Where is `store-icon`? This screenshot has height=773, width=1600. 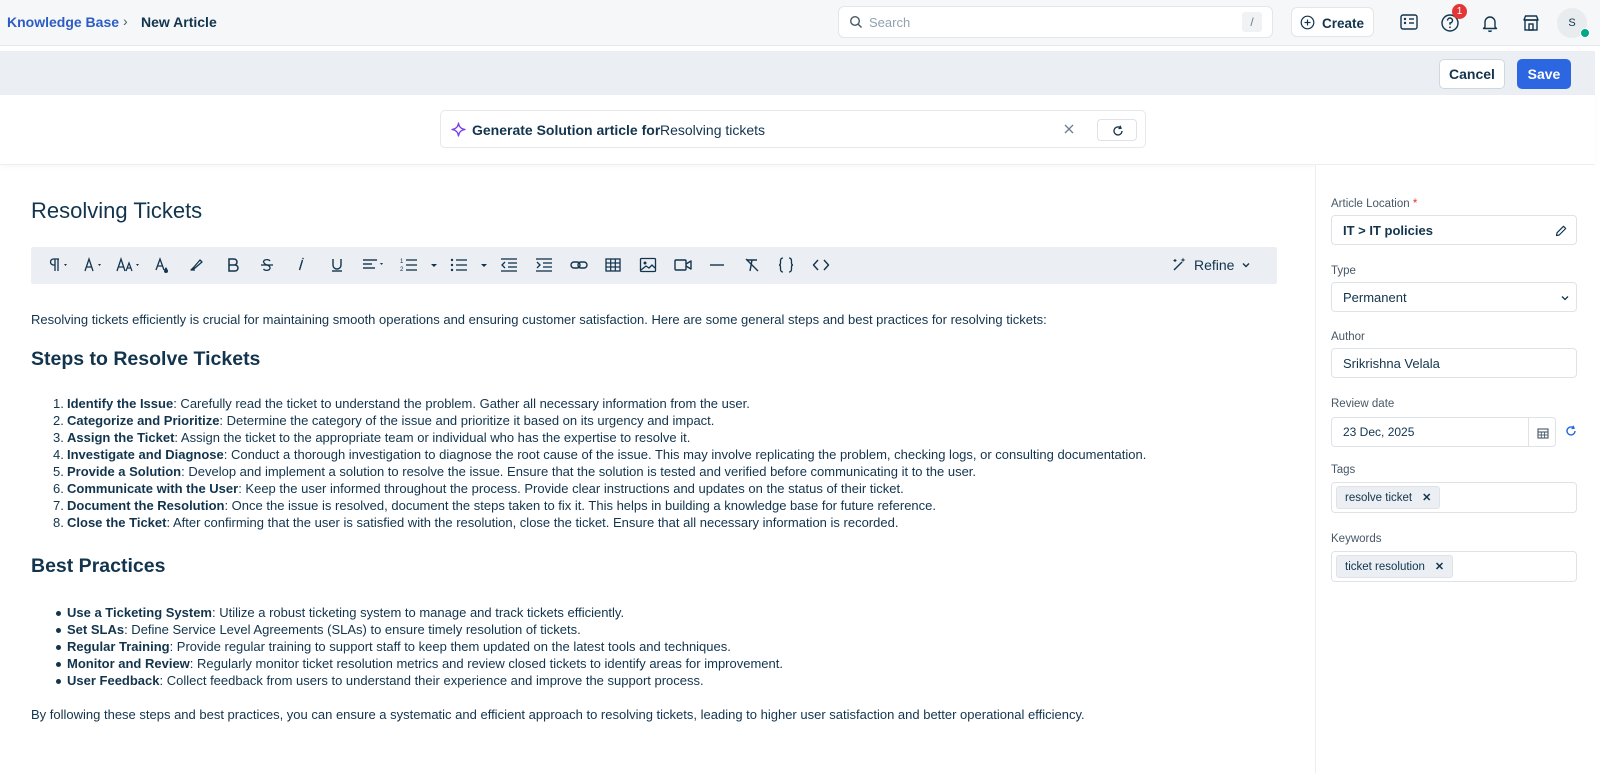
store-icon is located at coordinates (1531, 23).